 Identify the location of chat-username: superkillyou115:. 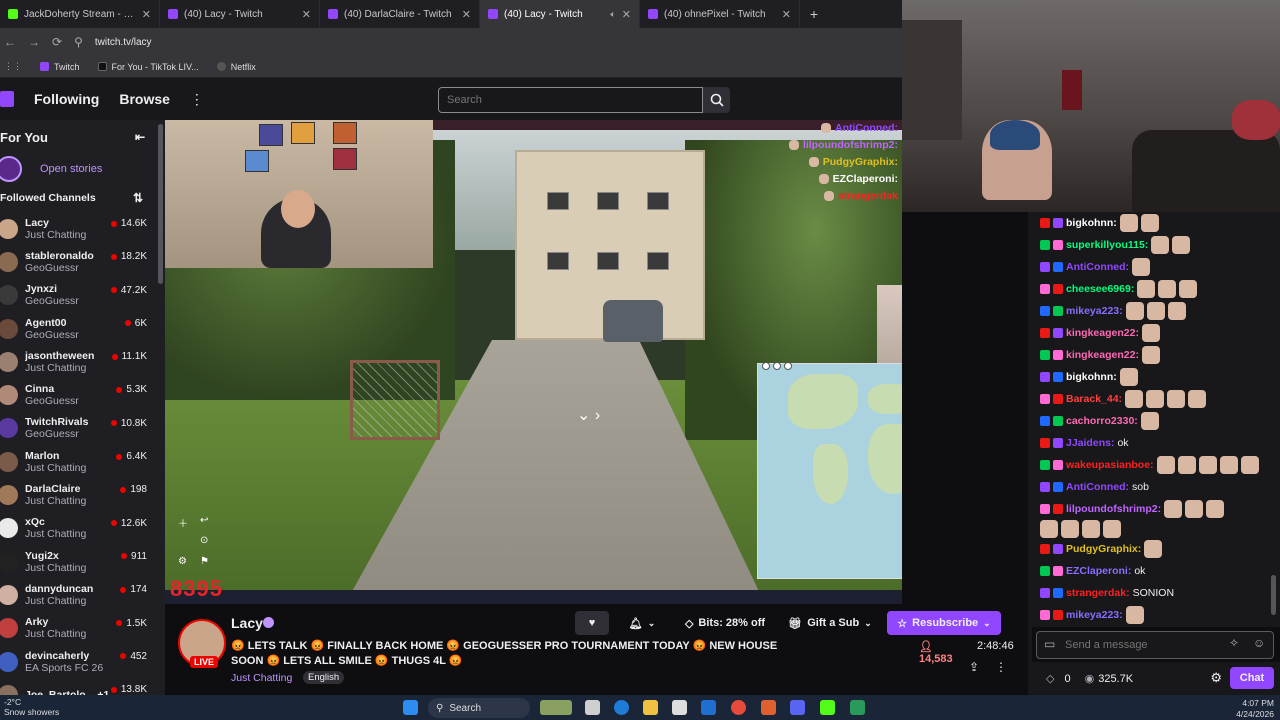
(1107, 245).